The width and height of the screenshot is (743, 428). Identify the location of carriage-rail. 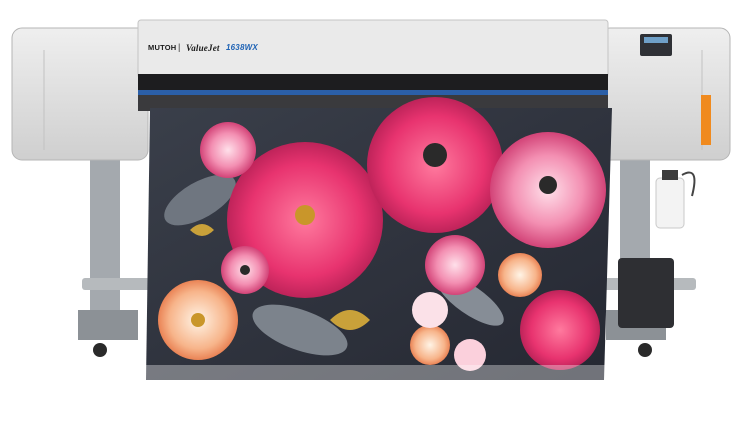
(373, 92).